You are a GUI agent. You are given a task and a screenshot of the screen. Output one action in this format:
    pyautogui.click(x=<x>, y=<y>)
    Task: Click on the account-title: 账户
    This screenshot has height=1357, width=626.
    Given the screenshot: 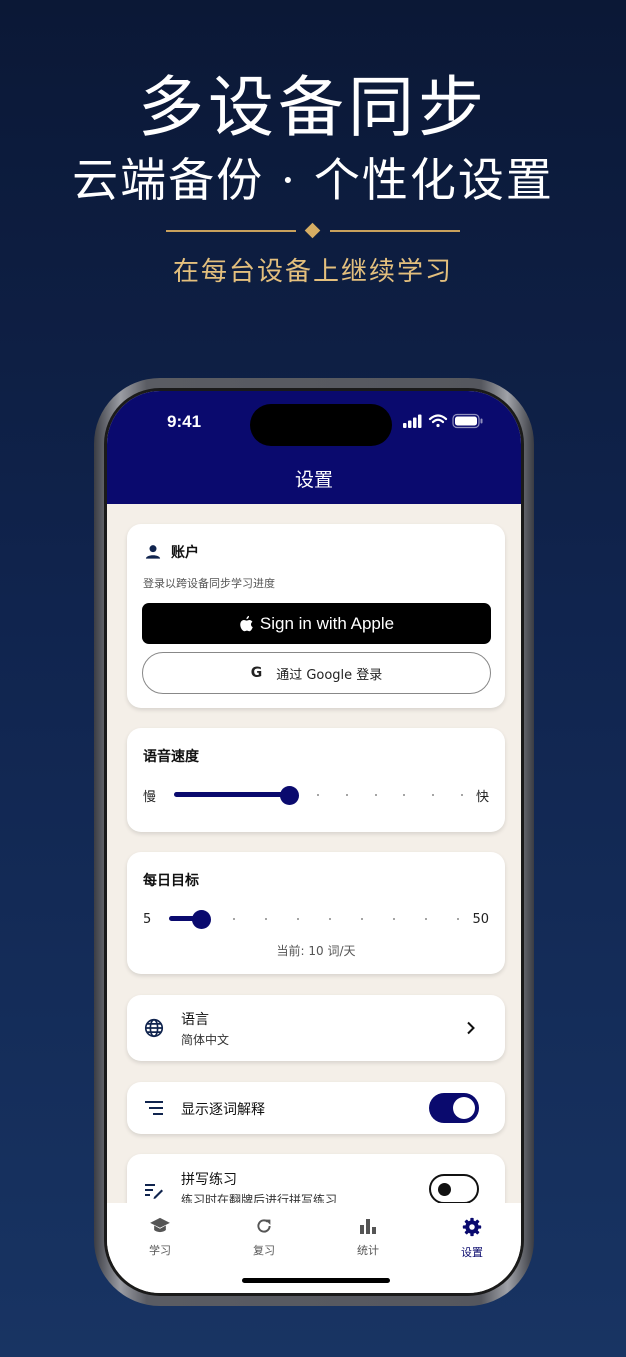 What is the action you would take?
    pyautogui.click(x=185, y=553)
    